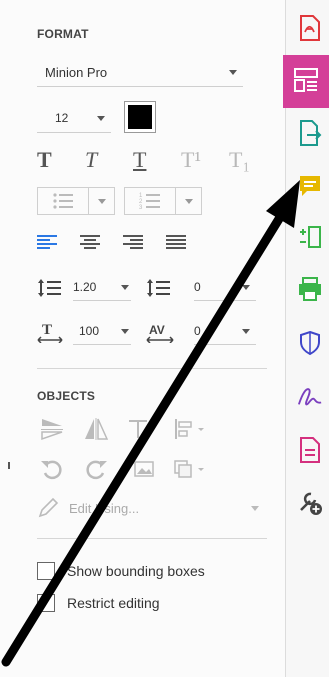 The height and width of the screenshot is (677, 329). I want to click on restrict-editing-label: Restrict editing, so click(113, 603).